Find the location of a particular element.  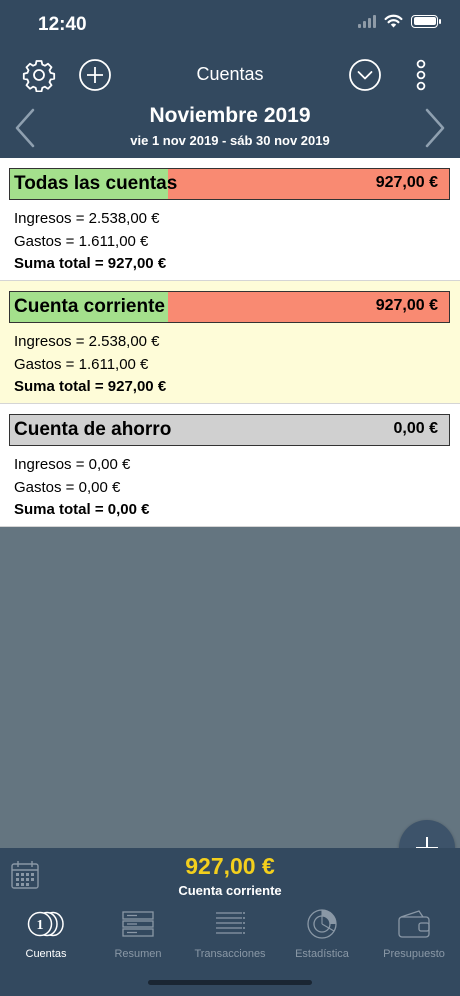

tab-resumen: Resumen is located at coordinates (138, 938).